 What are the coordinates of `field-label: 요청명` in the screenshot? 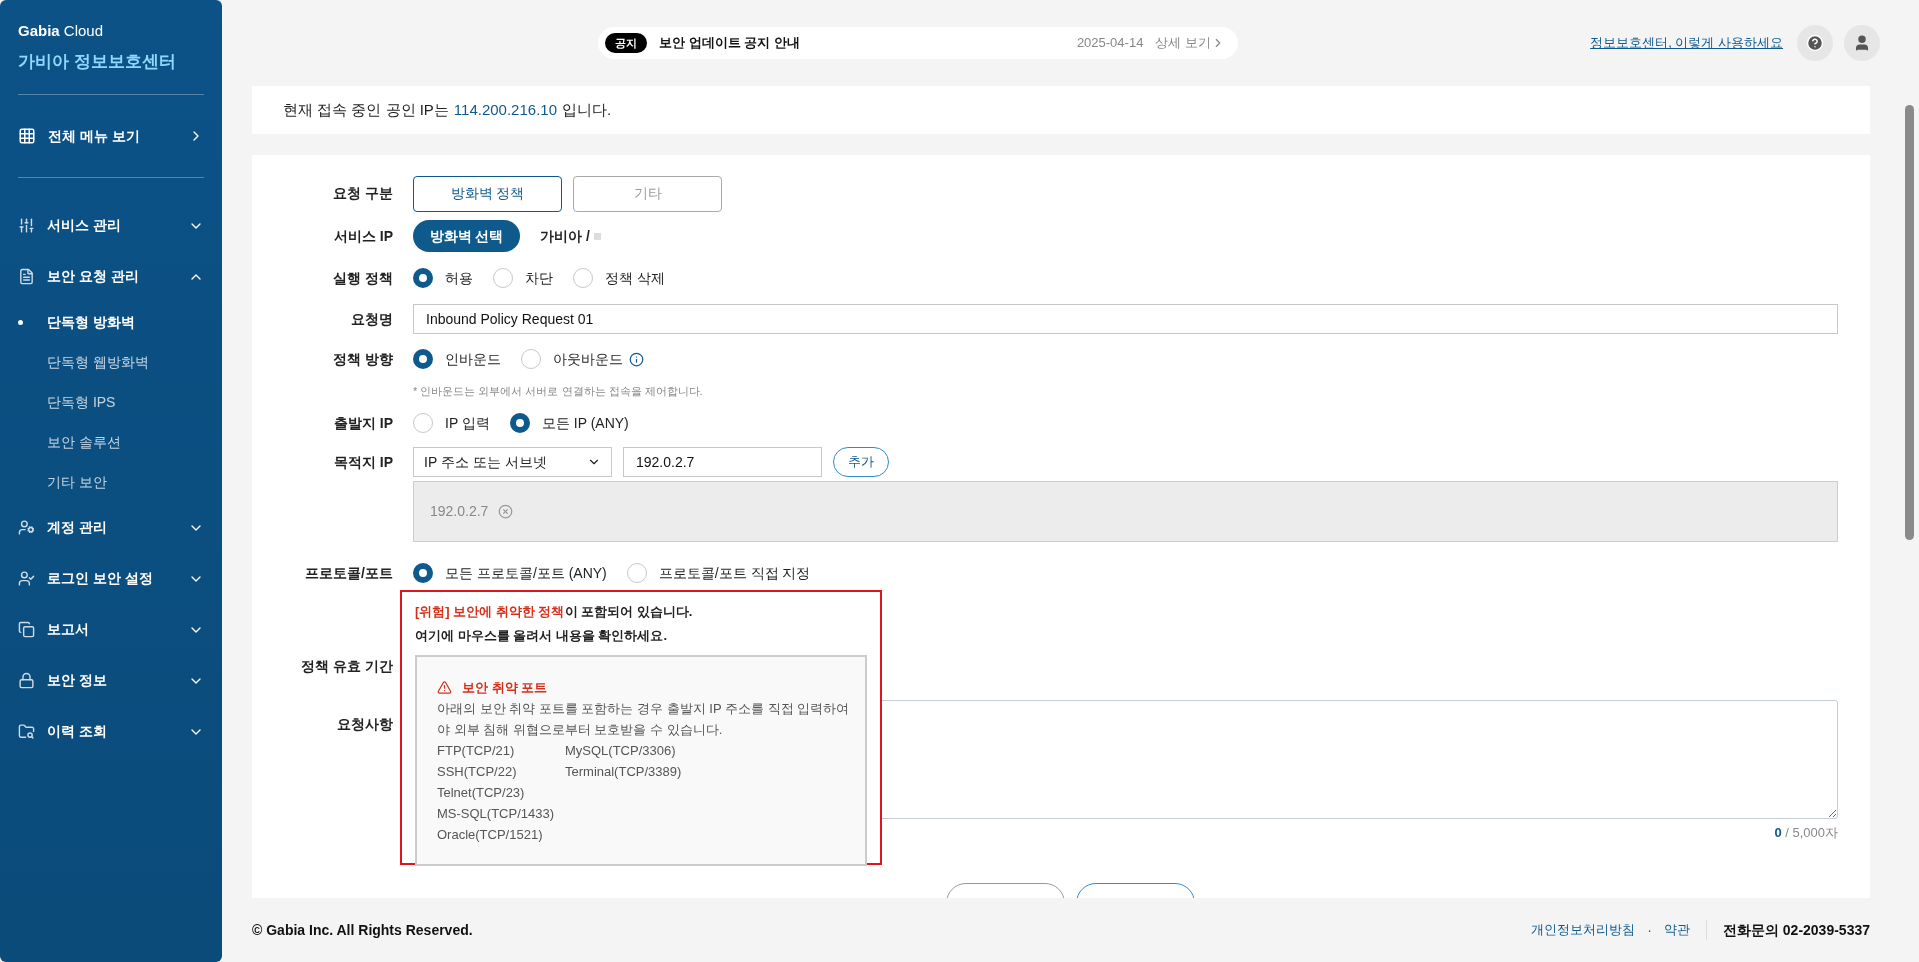 It's located at (372, 318).